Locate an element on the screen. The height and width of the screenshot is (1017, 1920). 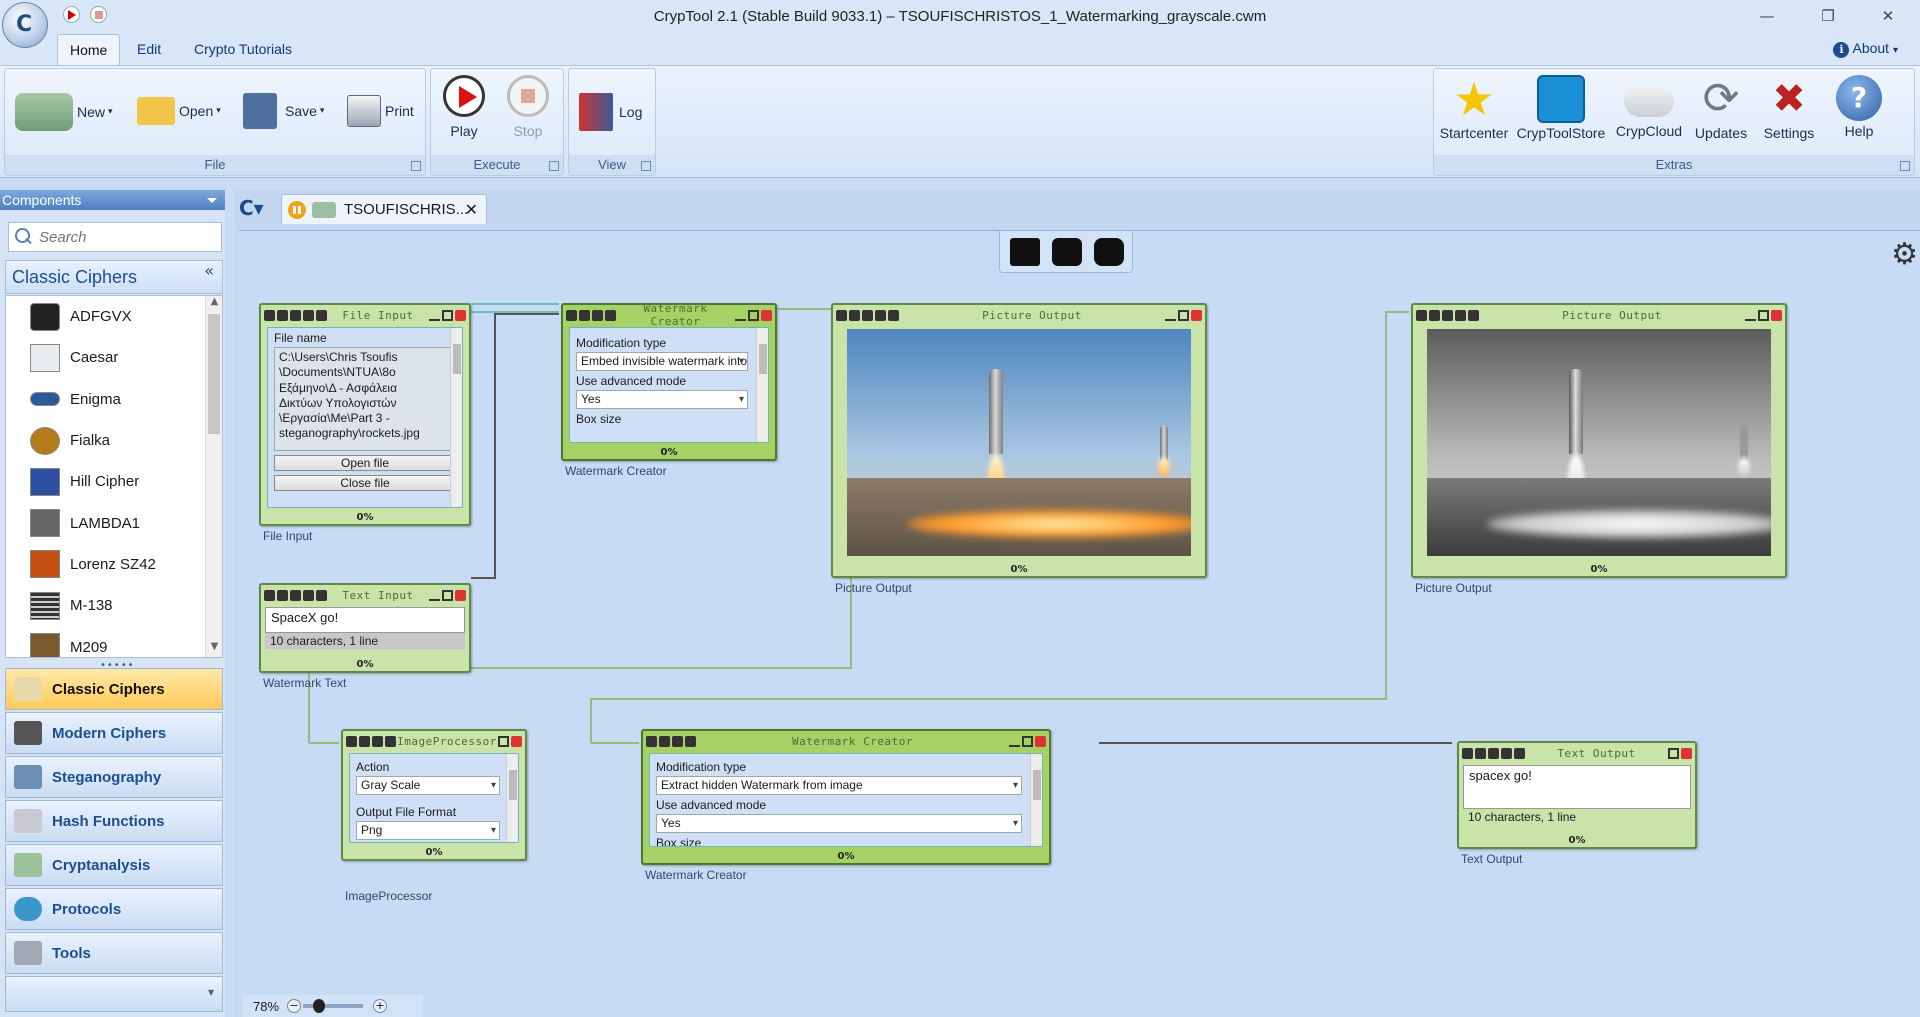
settings-button: ✖ Settings is located at coordinates (1789, 108).